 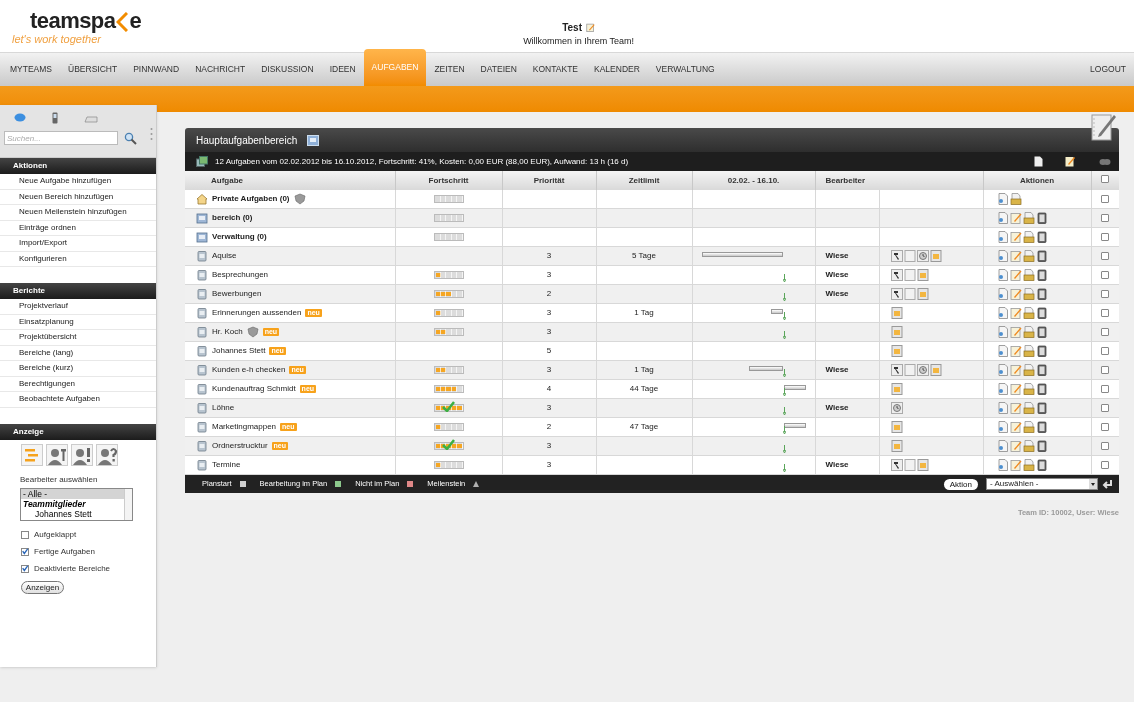 I want to click on sidebar-link: Projektverlauf, so click(x=78, y=307).